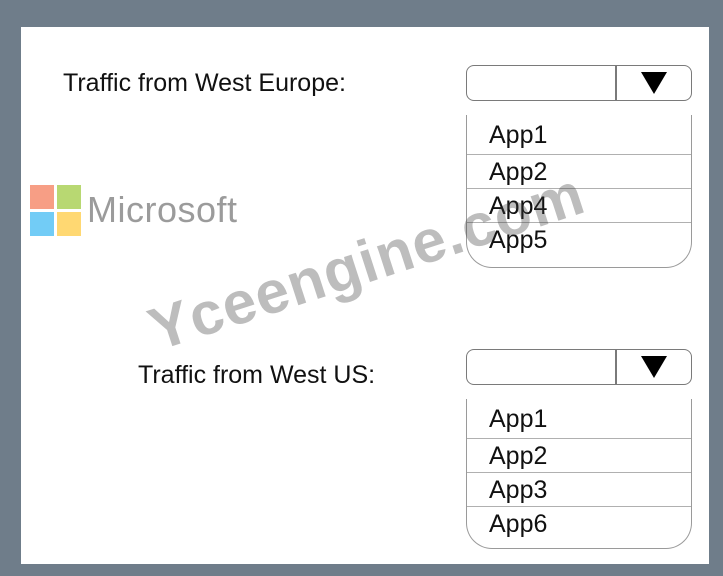 This screenshot has width=723, height=576. I want to click on logo-yellow-square, so click(69, 224).